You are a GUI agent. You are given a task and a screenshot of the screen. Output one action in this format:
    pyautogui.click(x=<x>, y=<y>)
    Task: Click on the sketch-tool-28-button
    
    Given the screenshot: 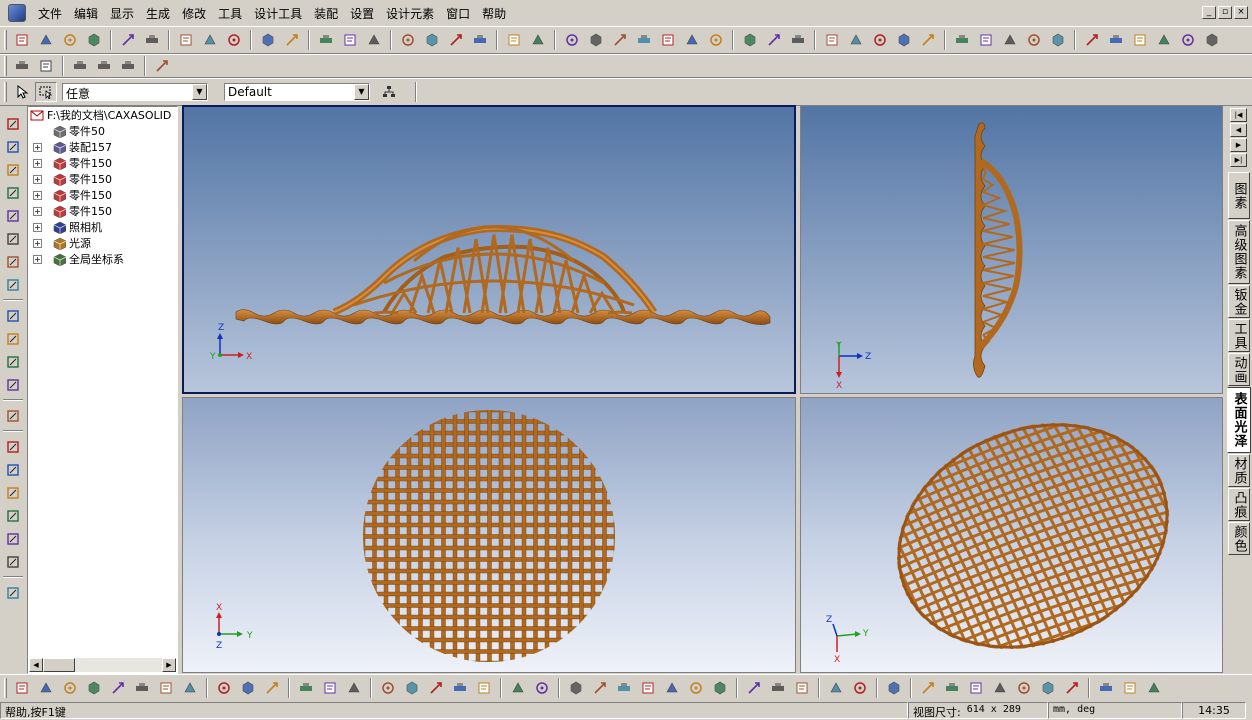 What is the action you would take?
    pyautogui.click(x=720, y=688)
    